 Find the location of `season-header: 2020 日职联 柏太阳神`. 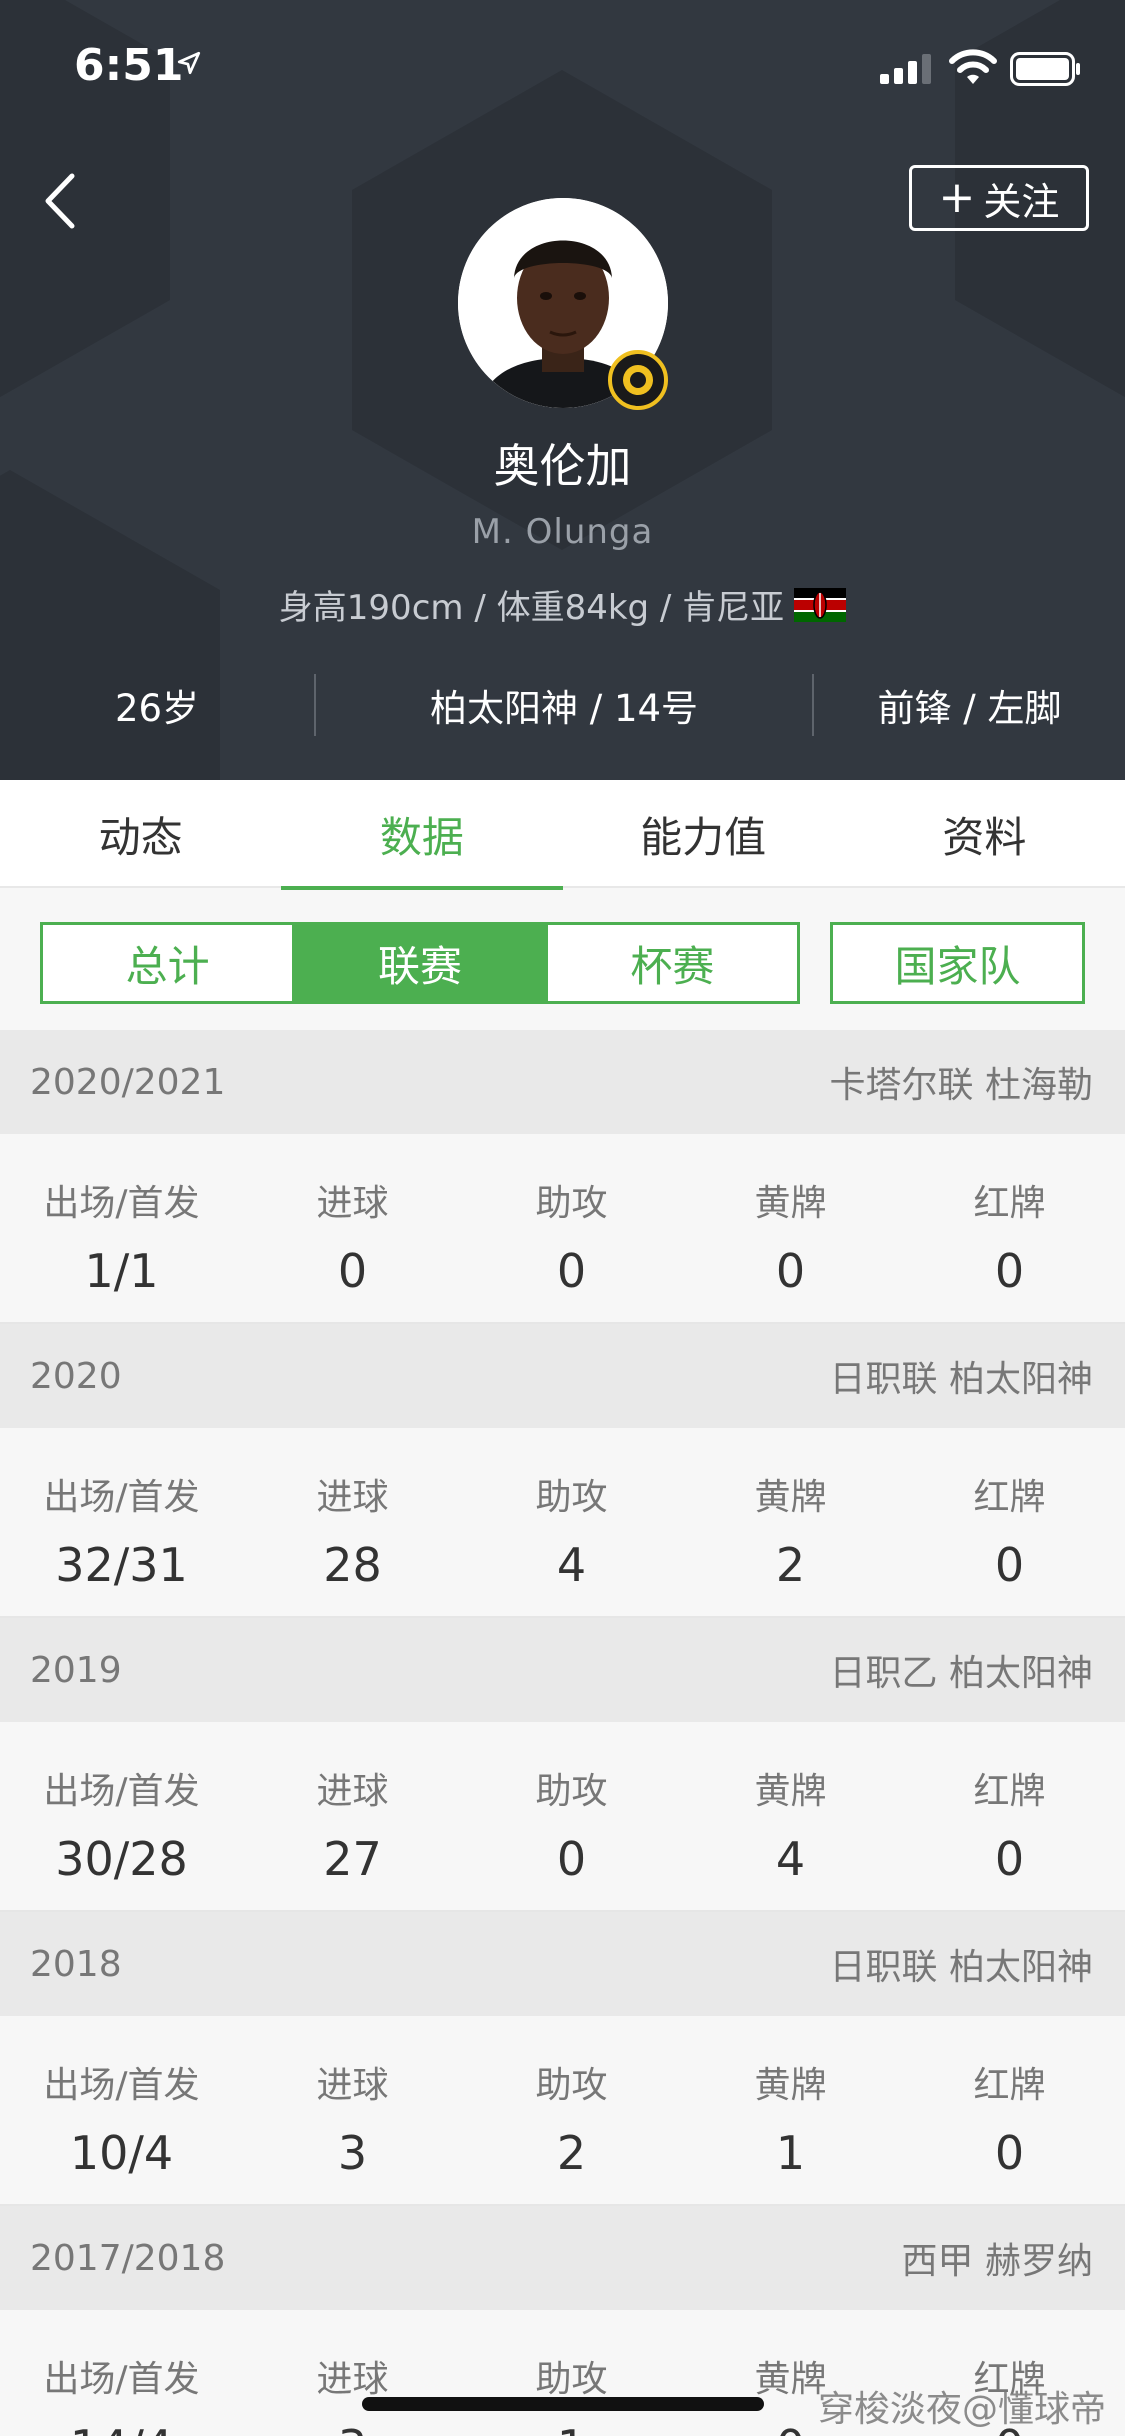

season-header: 2020 日职联 柏太阳神 is located at coordinates (562, 1376).